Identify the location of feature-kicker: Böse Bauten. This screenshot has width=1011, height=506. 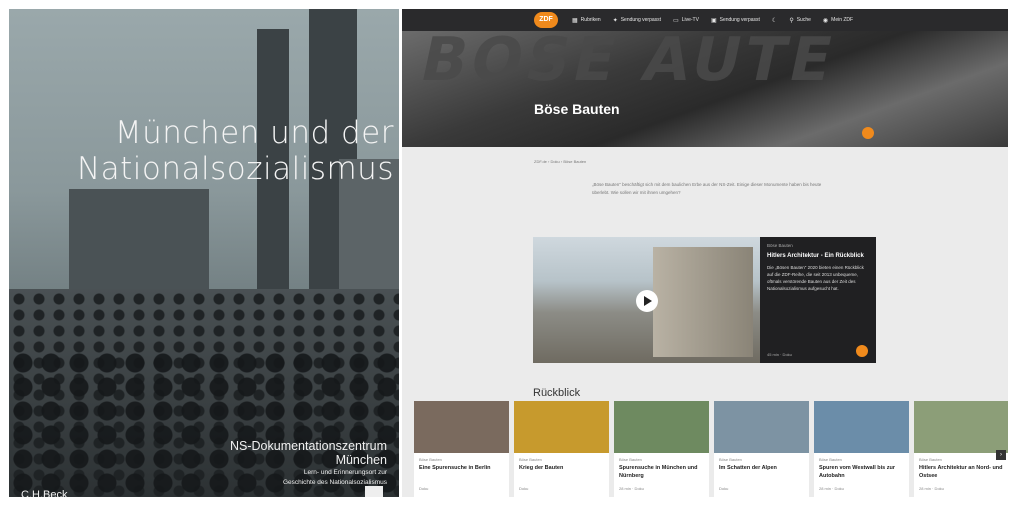
(780, 245).